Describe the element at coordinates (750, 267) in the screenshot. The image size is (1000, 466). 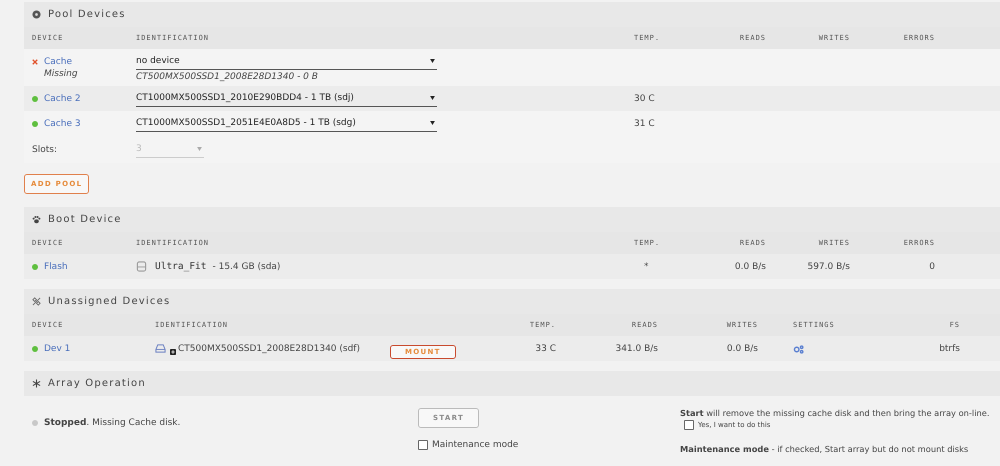
I see `reads-cell: 0.0 B/s` at that location.